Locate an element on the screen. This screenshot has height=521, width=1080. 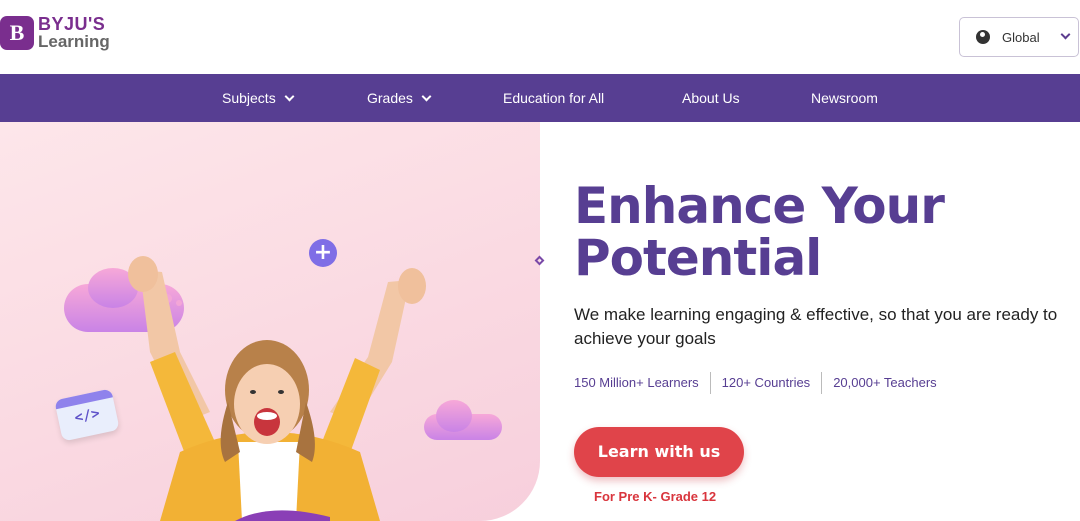
nav-item-education-for-all: Education for All is located at coordinates (553, 98).